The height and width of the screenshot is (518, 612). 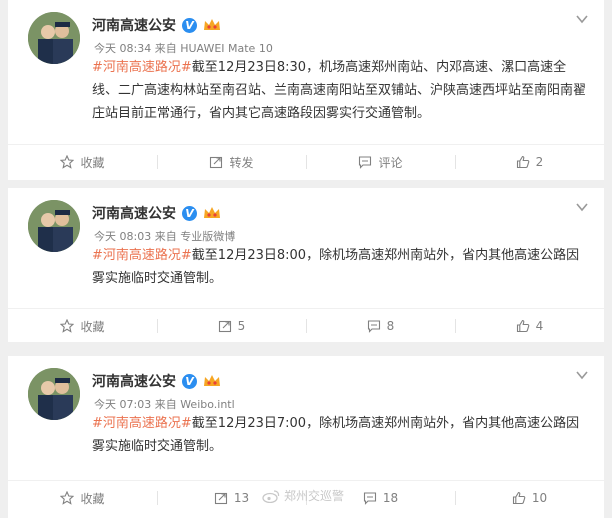 I want to click on post-time: 今天 08:34, so click(x=122, y=48).